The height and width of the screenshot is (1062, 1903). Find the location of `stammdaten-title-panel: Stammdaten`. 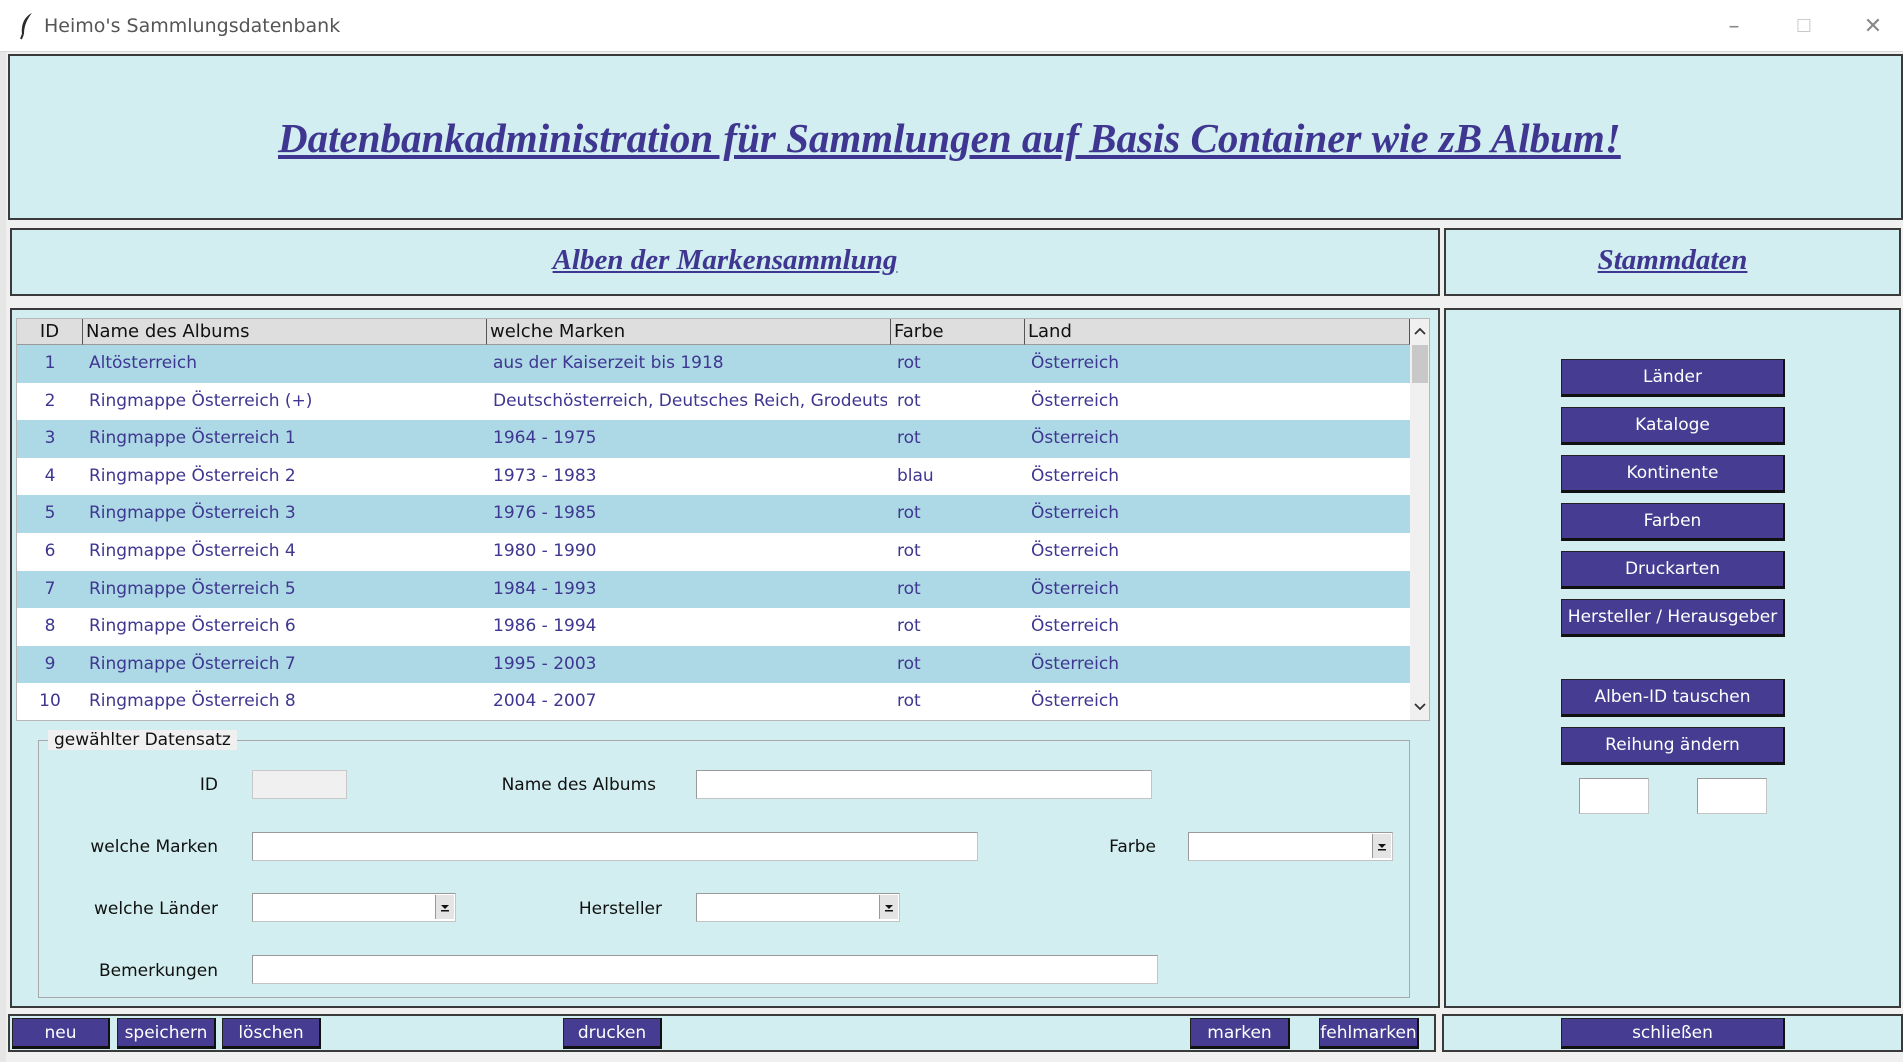

stammdaten-title-panel: Stammdaten is located at coordinates (1672, 262).